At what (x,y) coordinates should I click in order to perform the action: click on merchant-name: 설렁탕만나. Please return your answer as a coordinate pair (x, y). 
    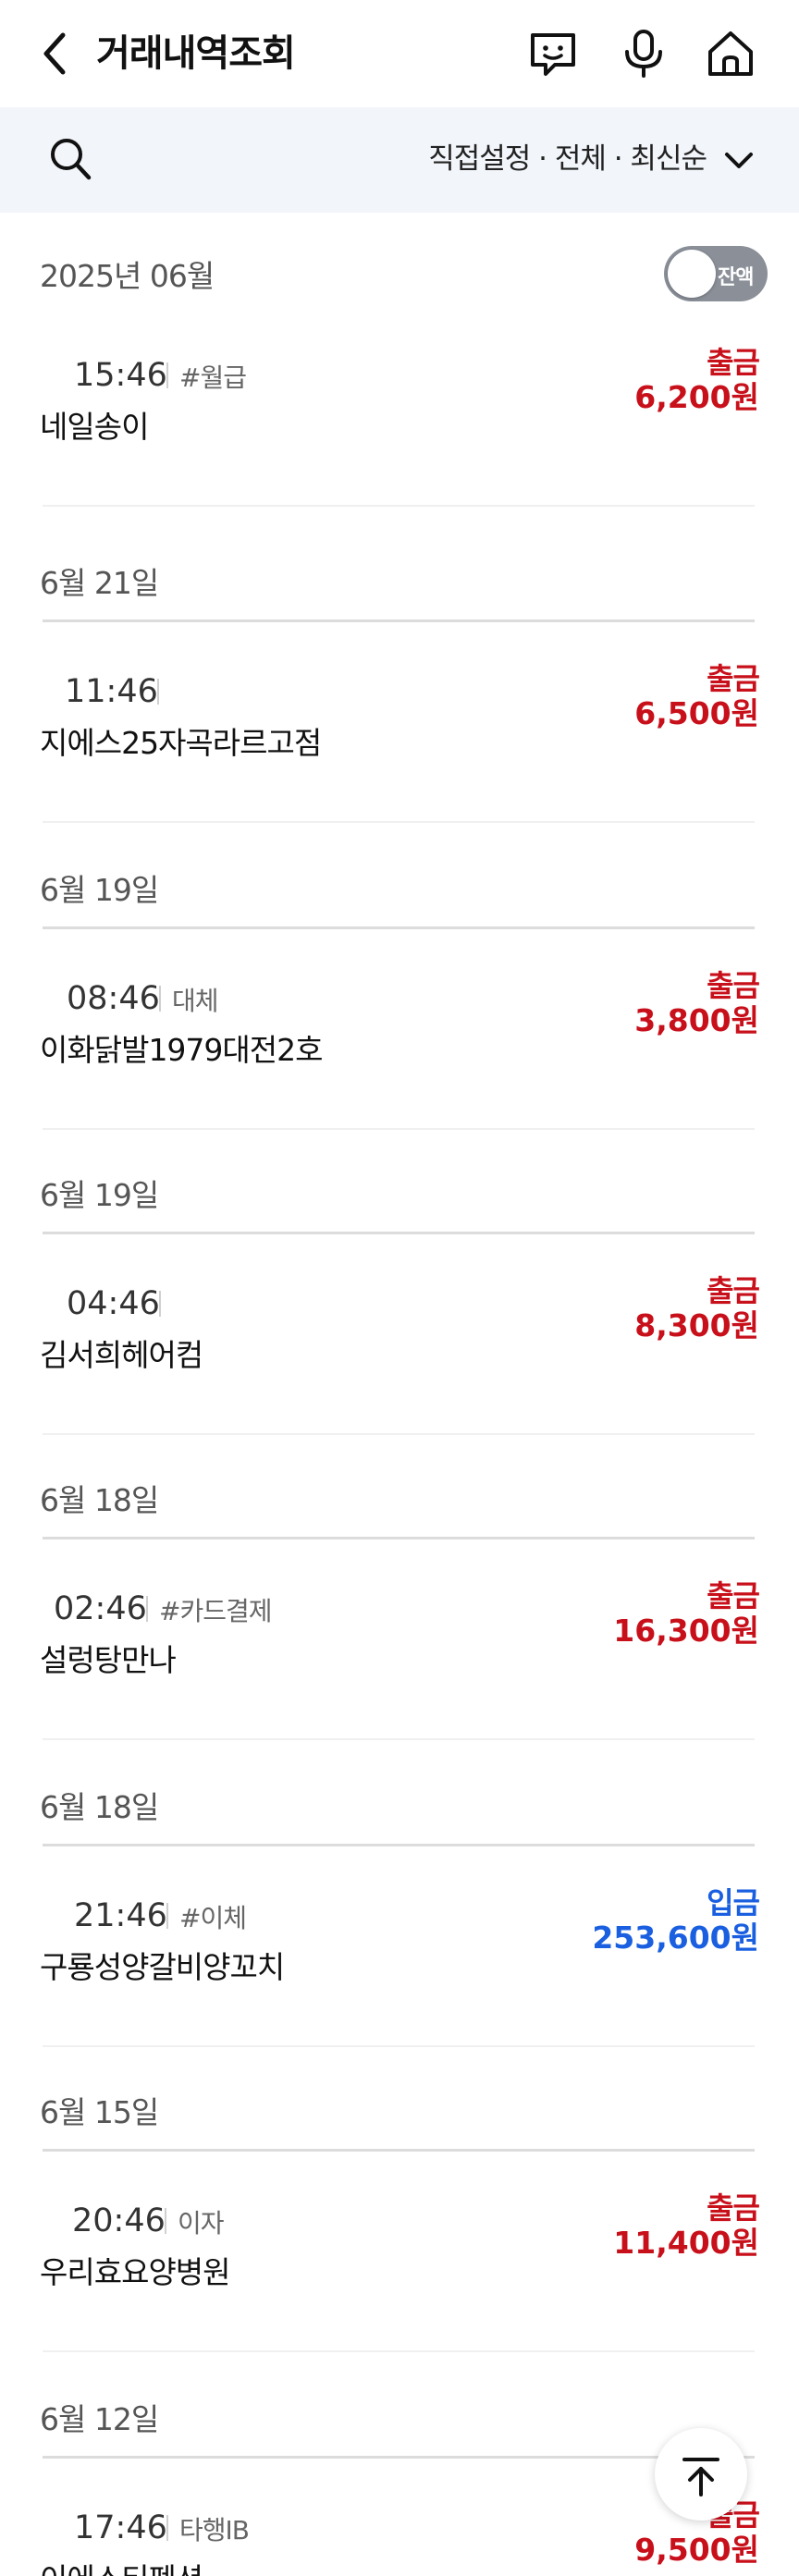
    Looking at the image, I should click on (108, 1660).